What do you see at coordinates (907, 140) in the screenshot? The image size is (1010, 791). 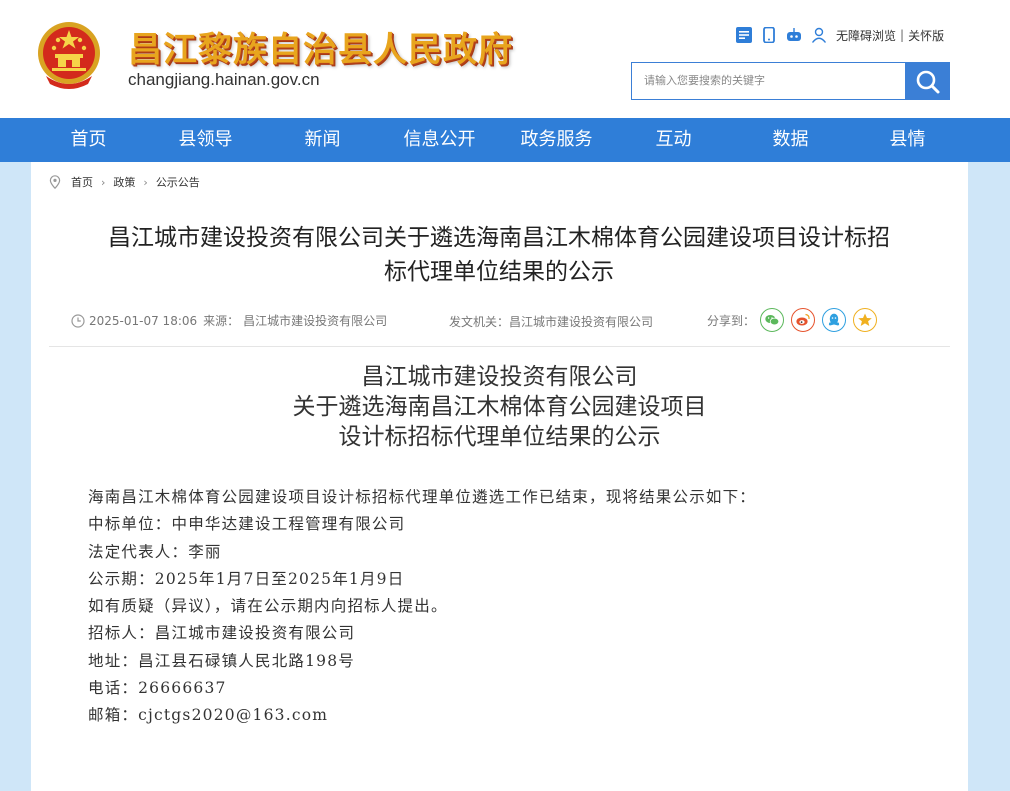 I see `nav-item-county-info: 县情` at bounding box center [907, 140].